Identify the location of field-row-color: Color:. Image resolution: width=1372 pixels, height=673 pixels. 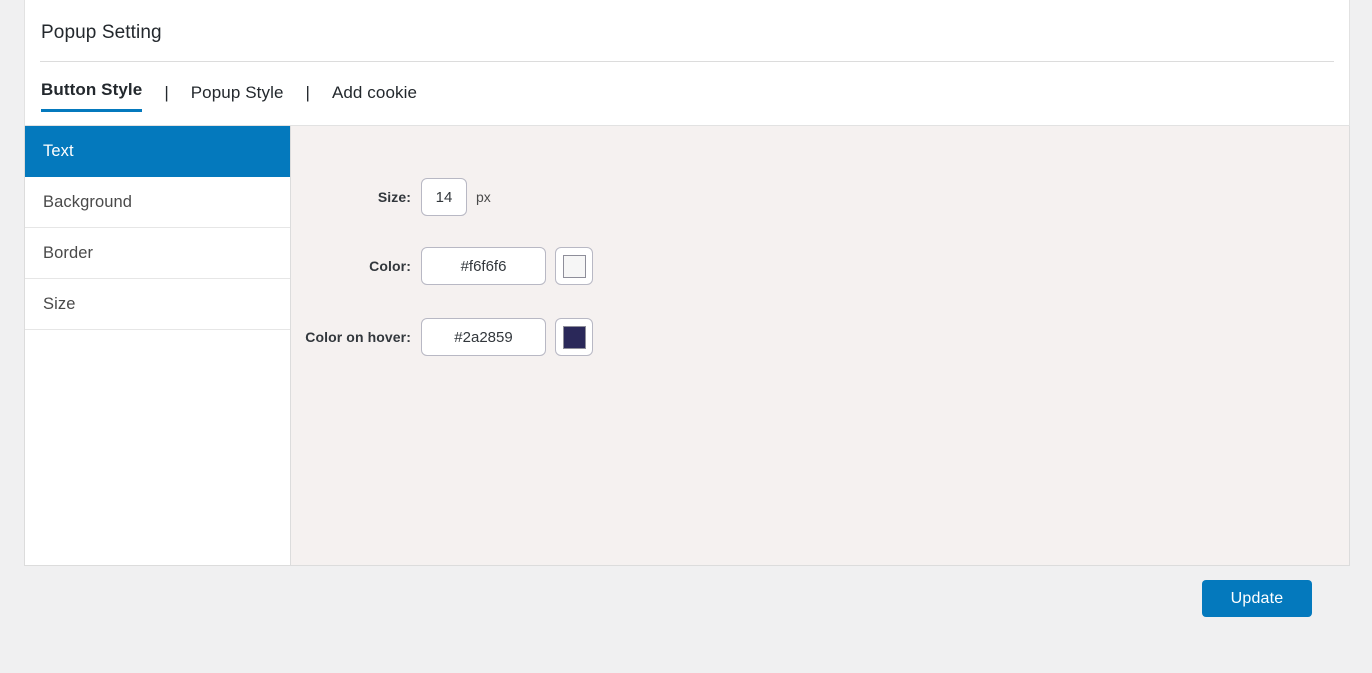
(442, 266).